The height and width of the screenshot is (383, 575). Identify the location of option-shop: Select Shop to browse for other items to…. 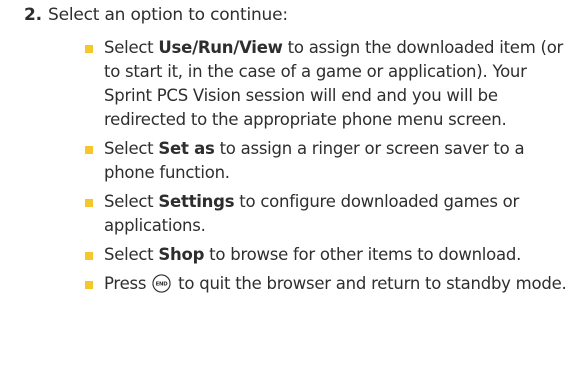
(326, 255).